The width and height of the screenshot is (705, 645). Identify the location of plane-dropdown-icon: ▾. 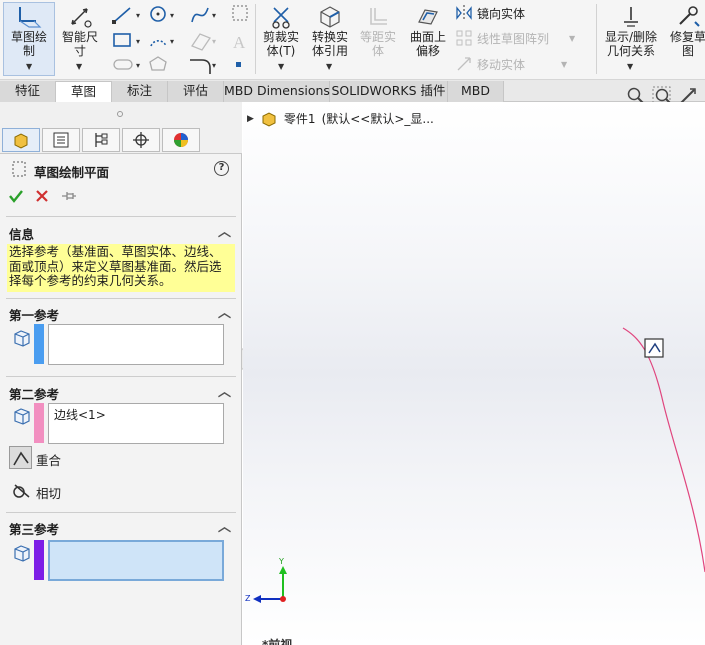
(214, 41).